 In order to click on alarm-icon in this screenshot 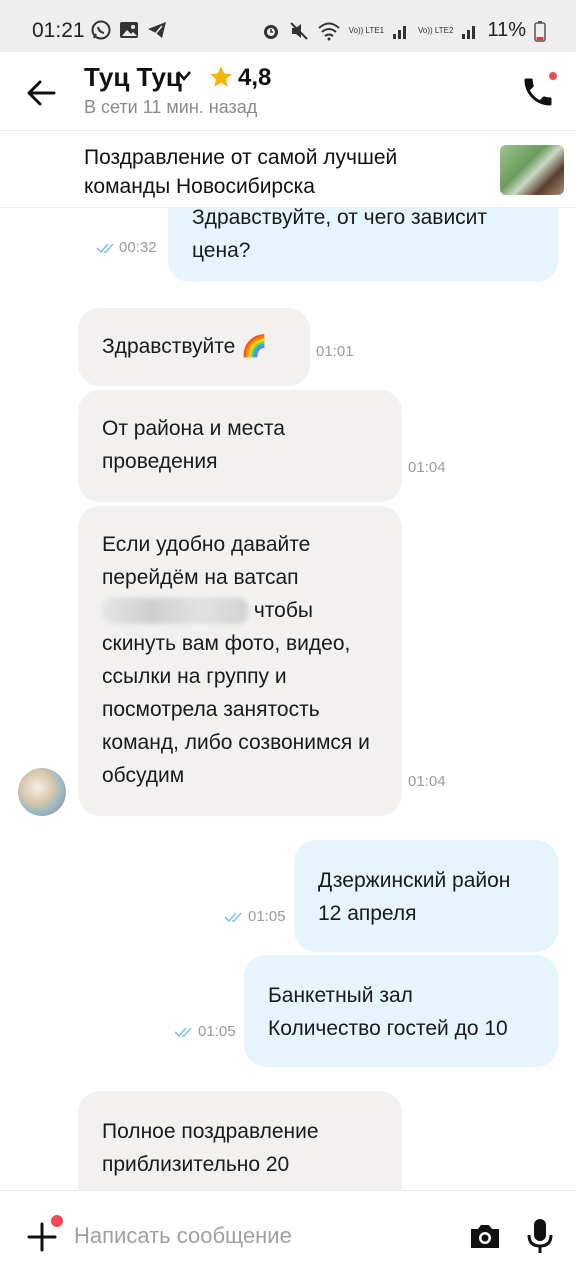, I will do `click(270, 31)`.